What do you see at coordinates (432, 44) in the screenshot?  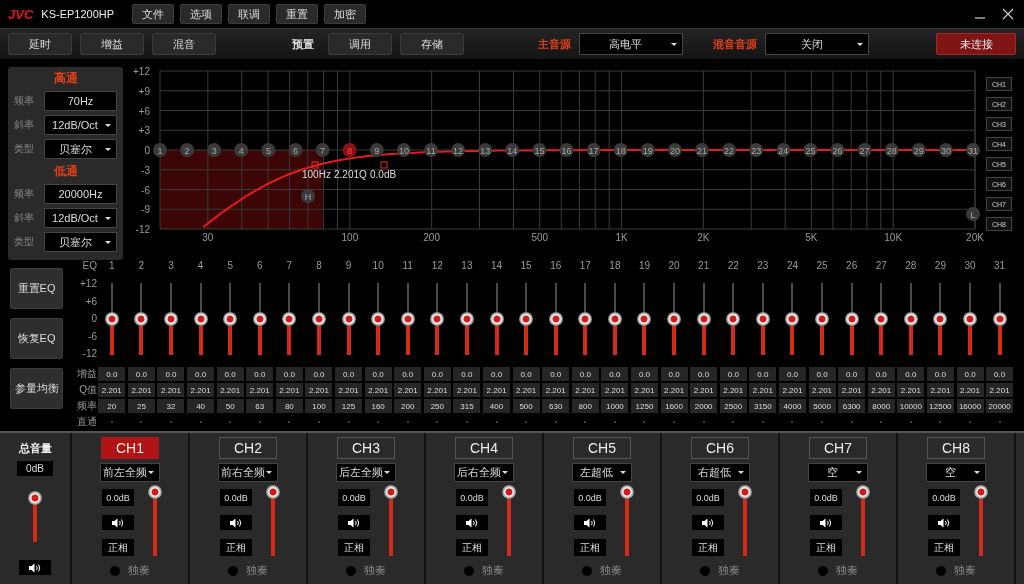 I see `preset-button: 存储` at bounding box center [432, 44].